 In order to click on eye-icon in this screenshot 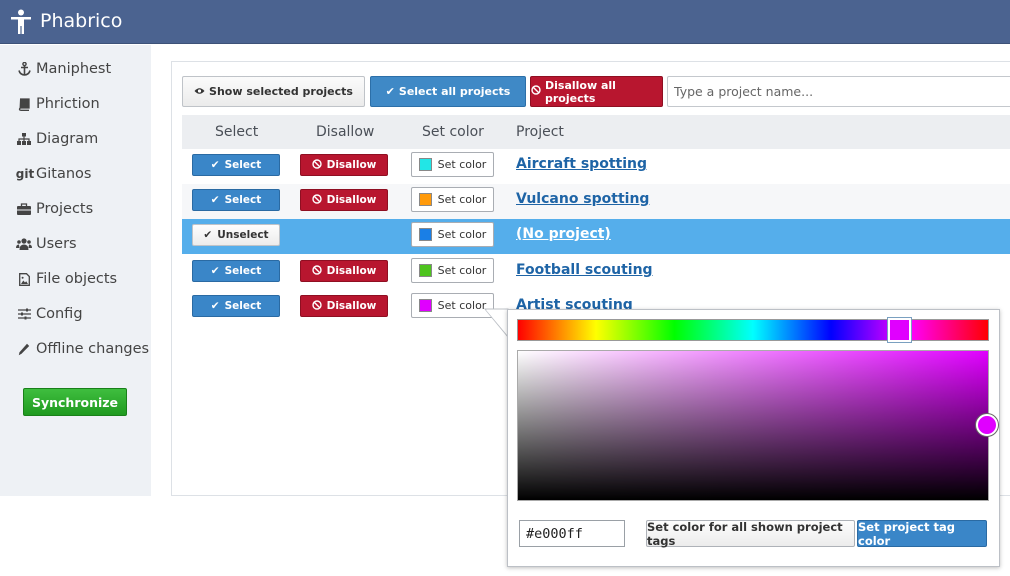, I will do `click(199, 91)`.